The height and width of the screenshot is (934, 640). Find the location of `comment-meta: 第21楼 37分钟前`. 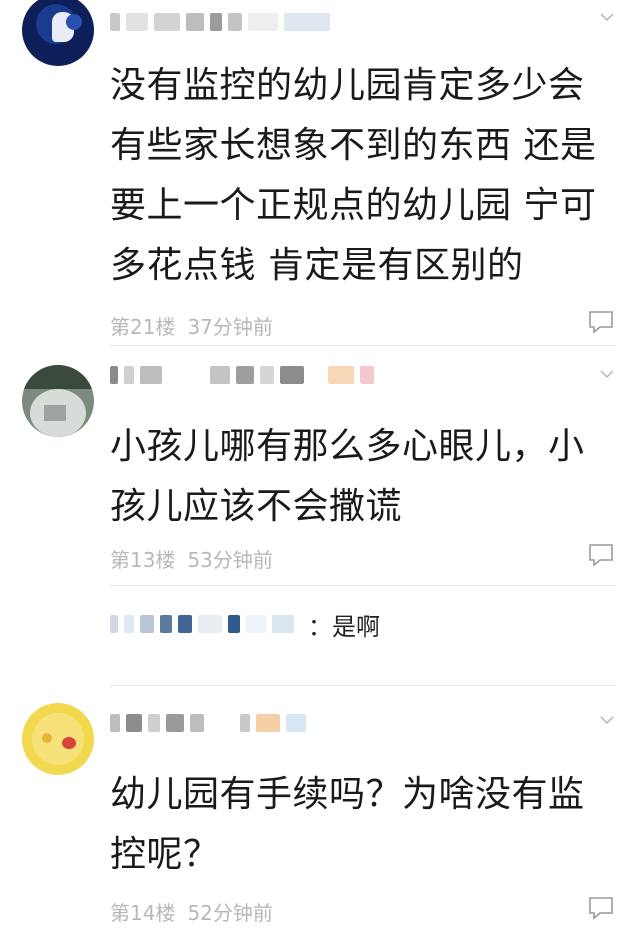

comment-meta: 第21楼 37分钟前 is located at coordinates (197, 325).